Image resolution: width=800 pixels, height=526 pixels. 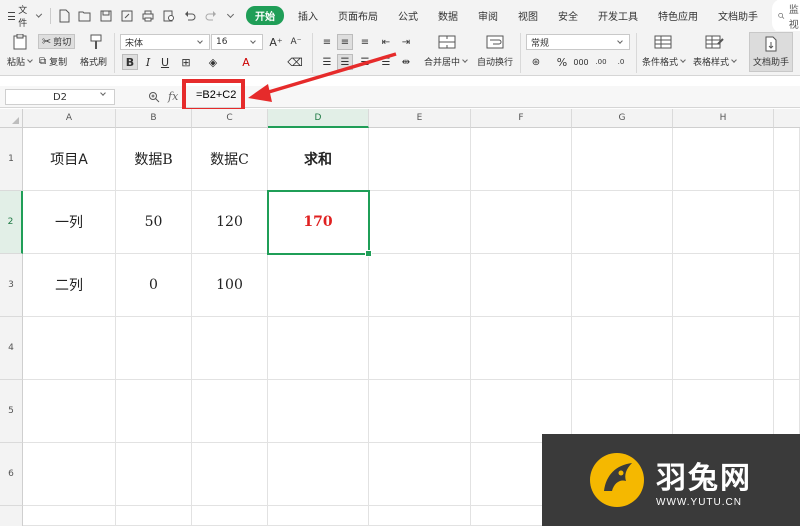 What do you see at coordinates (528, 15) in the screenshot?
I see `tab-view: 视图` at bounding box center [528, 15].